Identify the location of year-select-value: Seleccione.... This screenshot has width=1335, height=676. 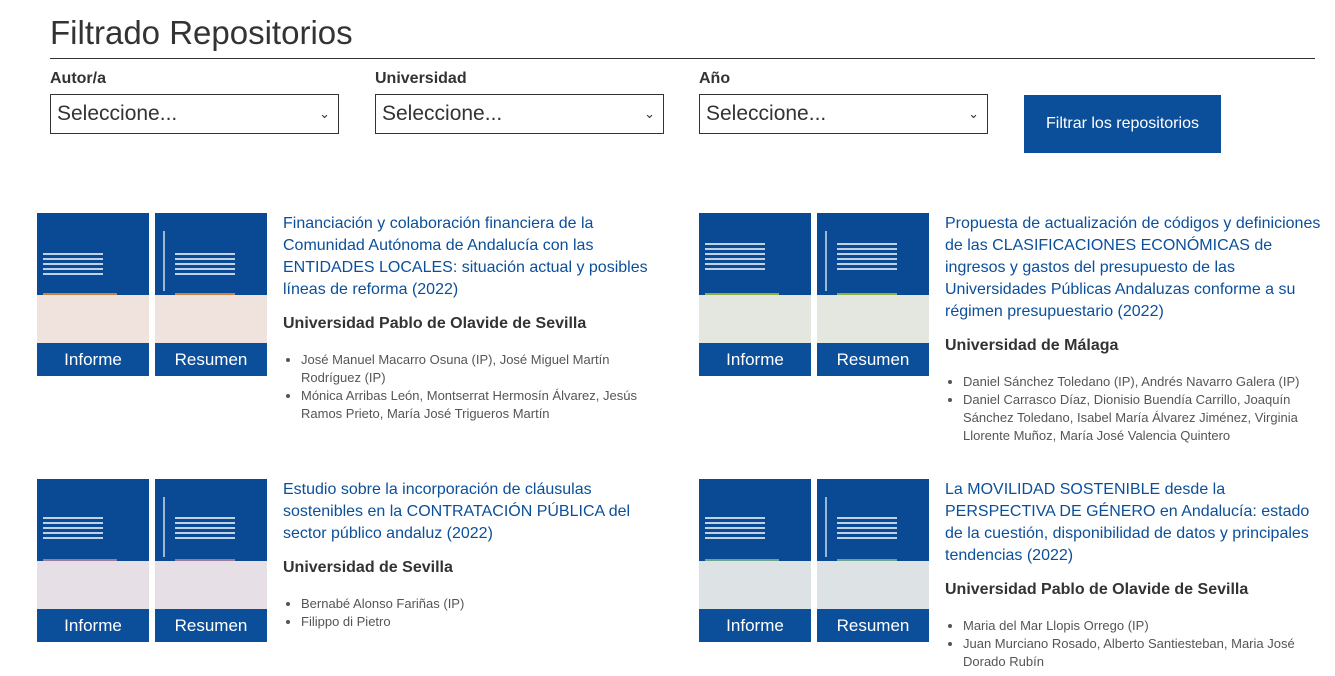
(766, 113).